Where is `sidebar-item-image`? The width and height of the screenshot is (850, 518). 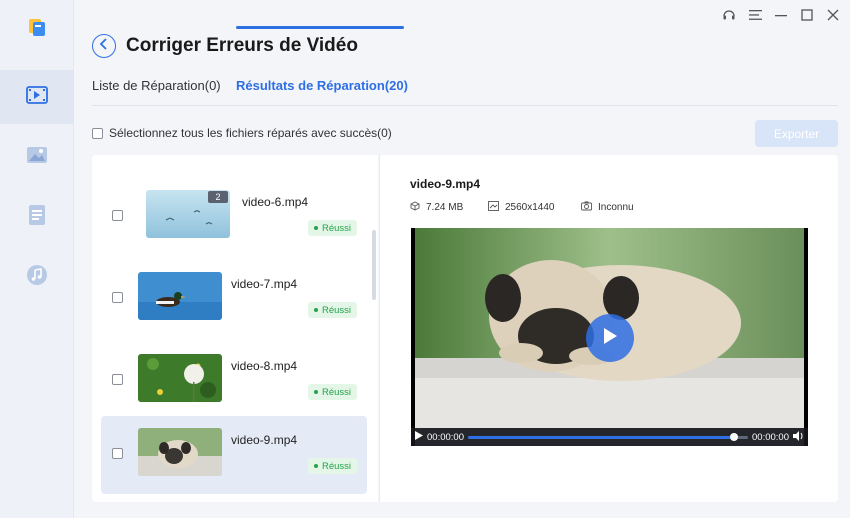 sidebar-item-image is located at coordinates (37, 157).